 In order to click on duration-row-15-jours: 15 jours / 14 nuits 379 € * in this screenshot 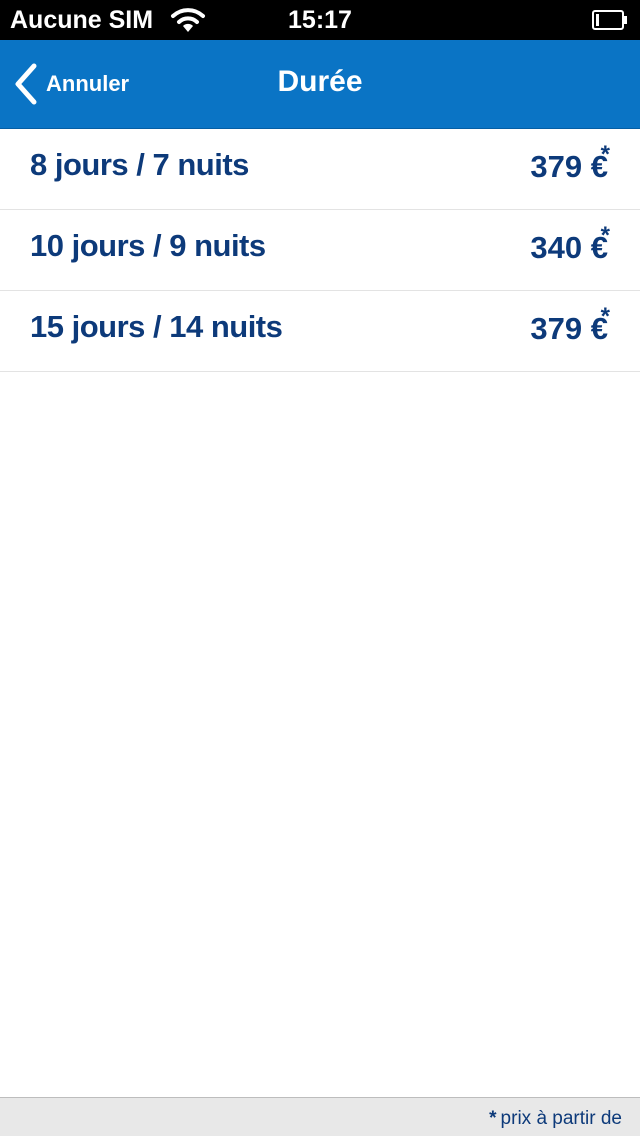, I will do `click(320, 331)`.